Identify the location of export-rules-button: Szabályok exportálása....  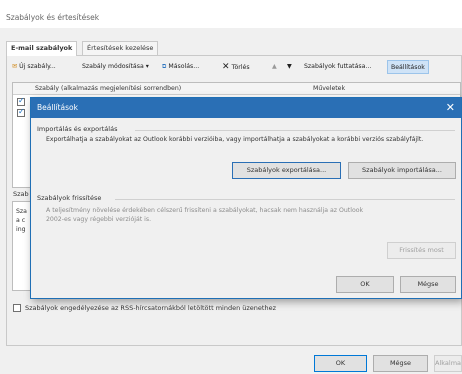
(286, 170).